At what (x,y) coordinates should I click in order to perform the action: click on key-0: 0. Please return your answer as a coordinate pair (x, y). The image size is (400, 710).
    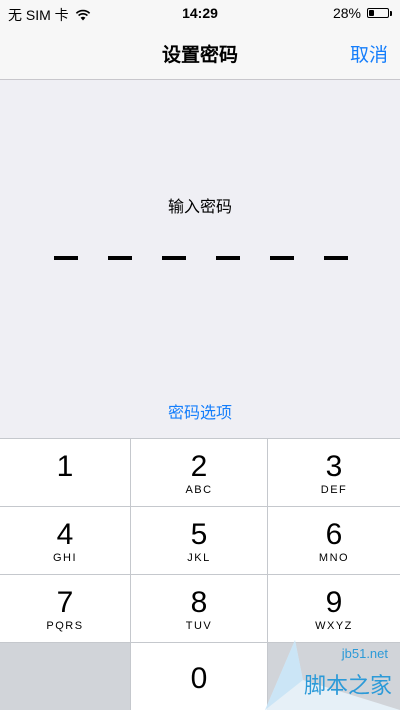
    Looking at the image, I should click on (199, 676).